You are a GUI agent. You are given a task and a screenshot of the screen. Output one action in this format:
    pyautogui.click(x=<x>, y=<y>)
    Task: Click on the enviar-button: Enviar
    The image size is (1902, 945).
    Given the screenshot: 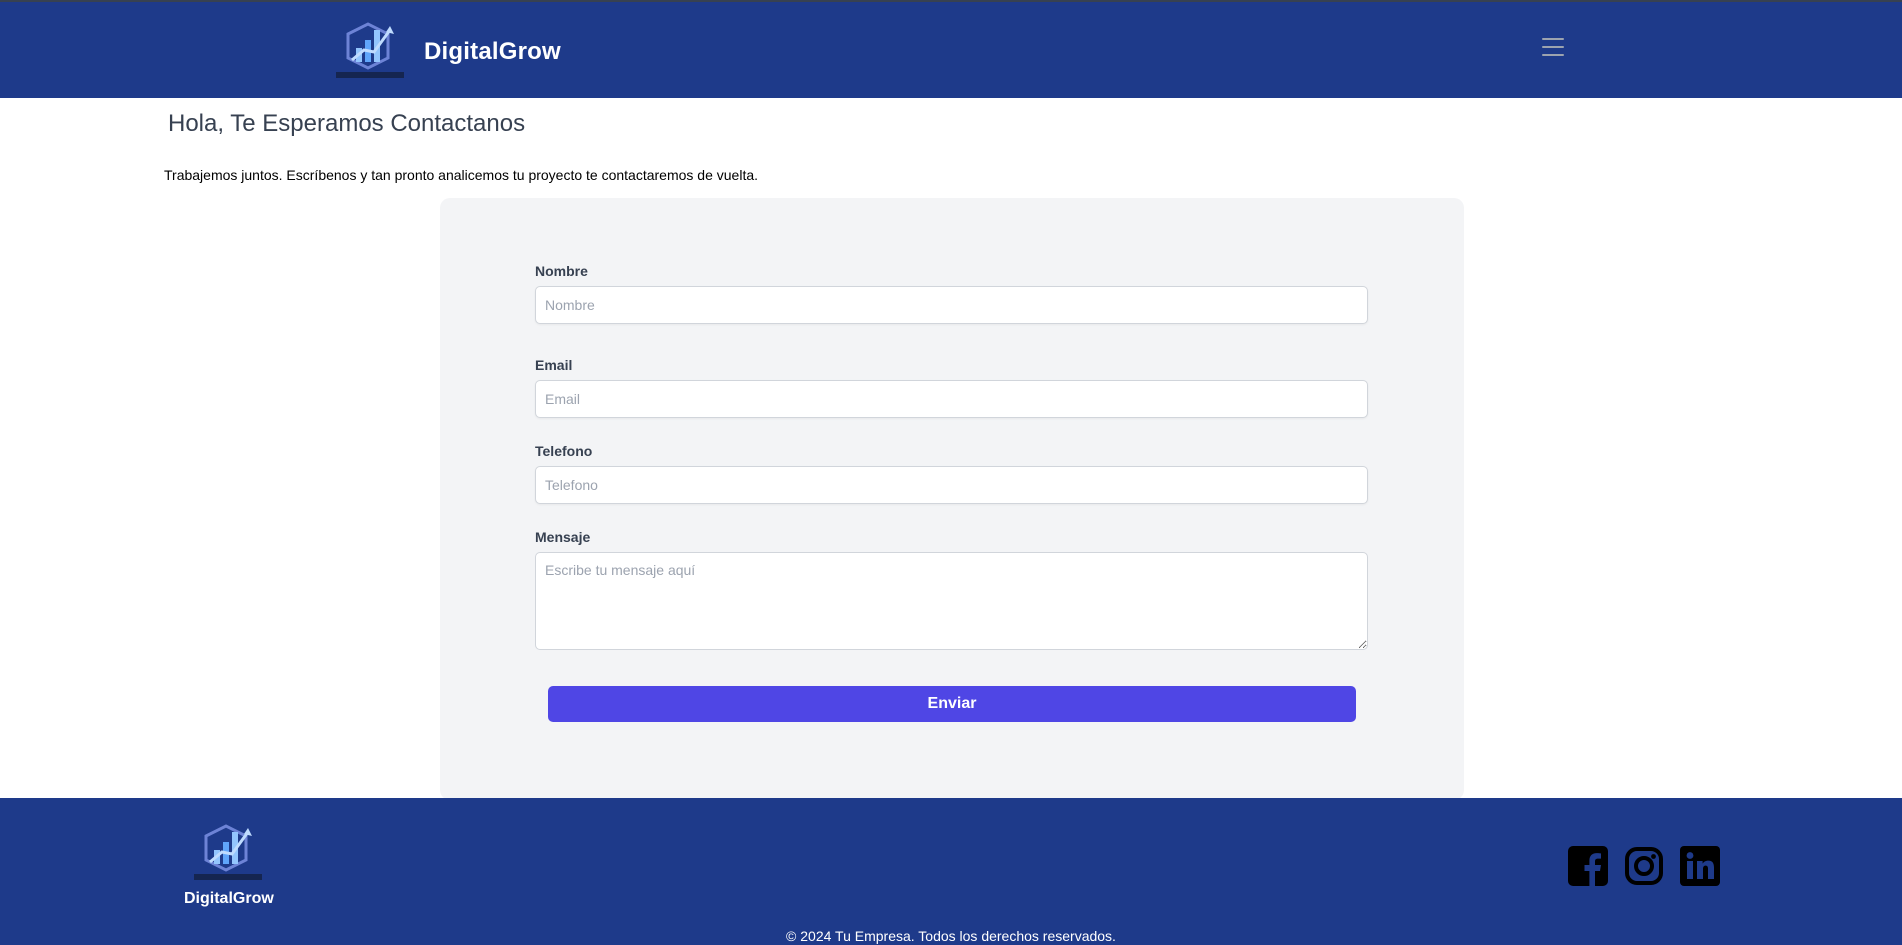 What is the action you would take?
    pyautogui.click(x=952, y=704)
    